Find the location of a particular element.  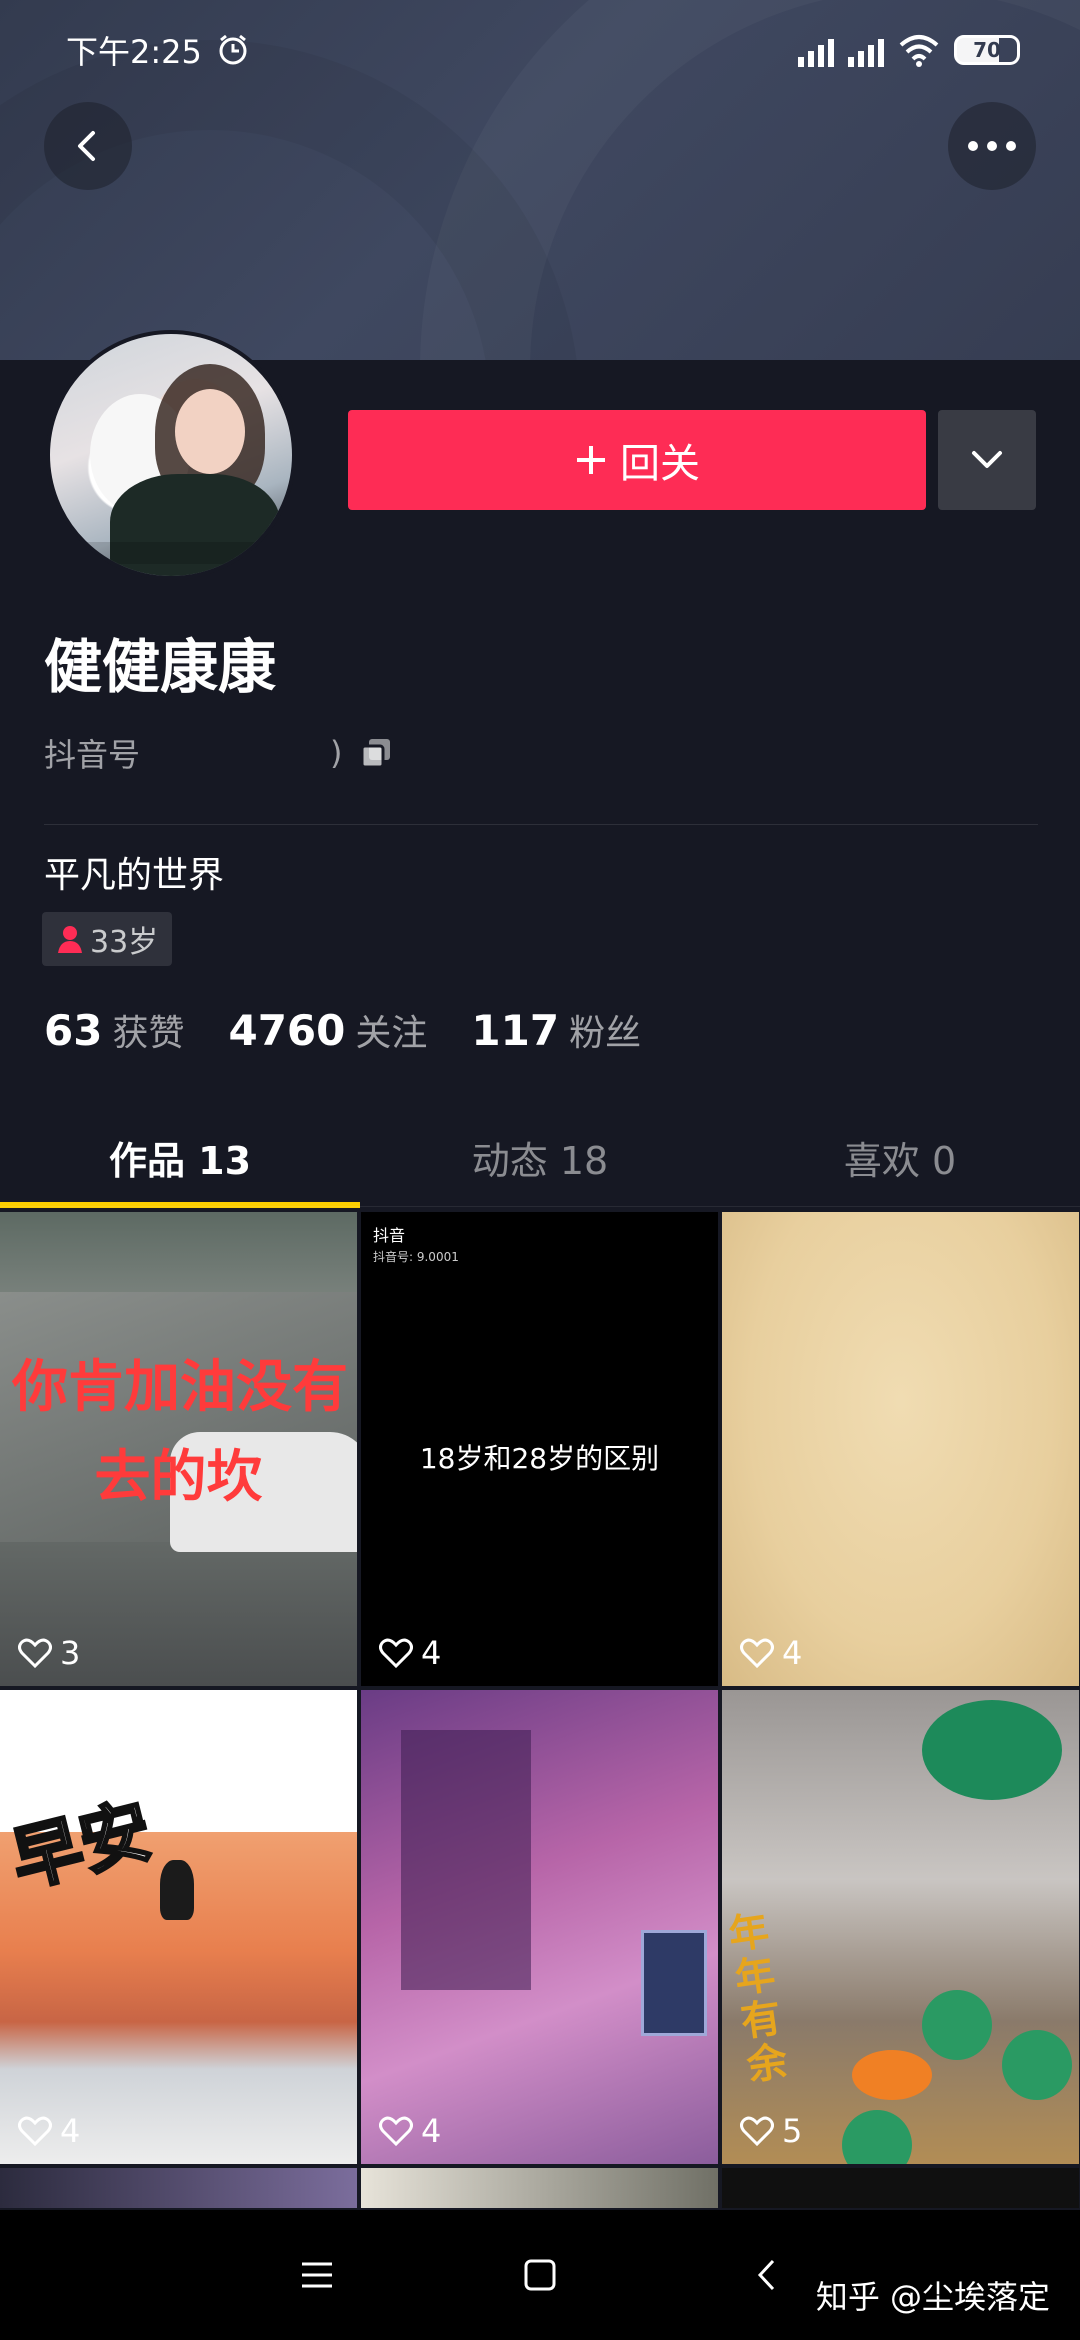

back-button is located at coordinates (88, 146).